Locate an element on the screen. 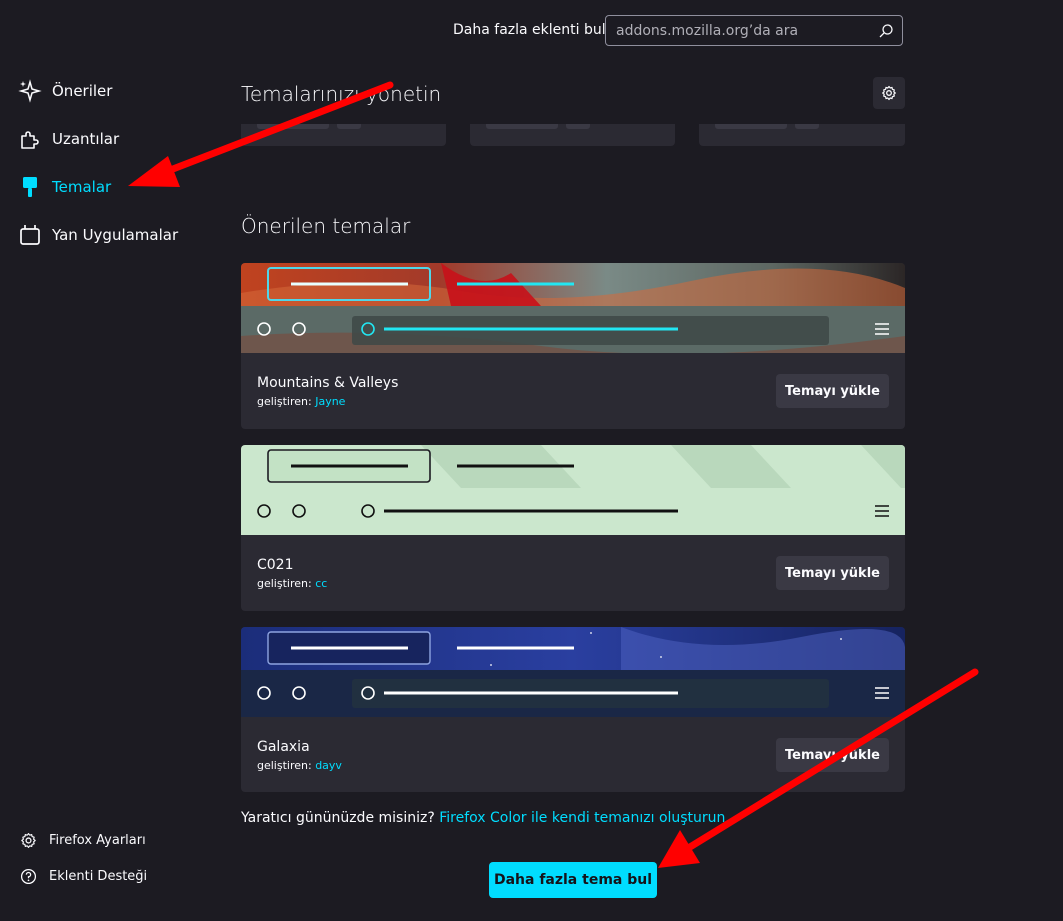 The height and width of the screenshot is (921, 1063). theme-author-line: geliştiren: Jayne is located at coordinates (301, 401).